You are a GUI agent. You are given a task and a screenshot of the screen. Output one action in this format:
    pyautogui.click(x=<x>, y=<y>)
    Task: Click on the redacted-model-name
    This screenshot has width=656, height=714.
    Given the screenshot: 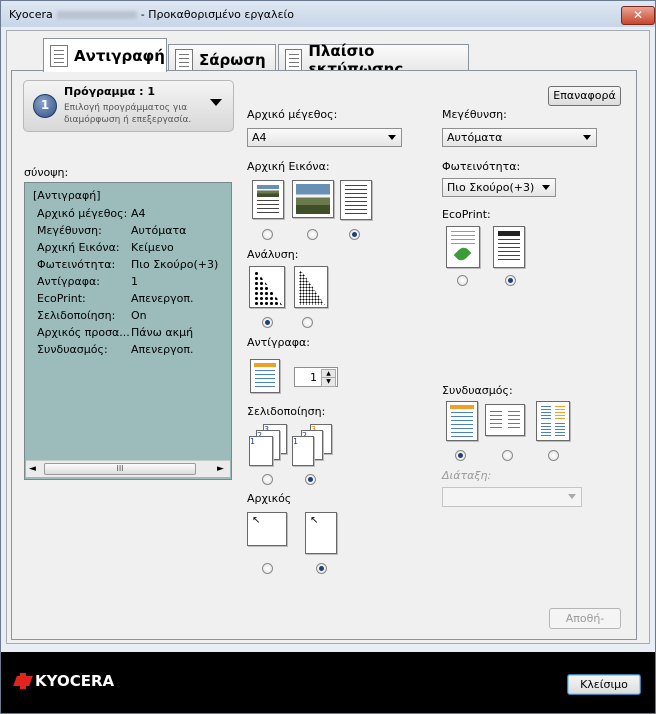 What is the action you would take?
    pyautogui.click(x=96, y=15)
    